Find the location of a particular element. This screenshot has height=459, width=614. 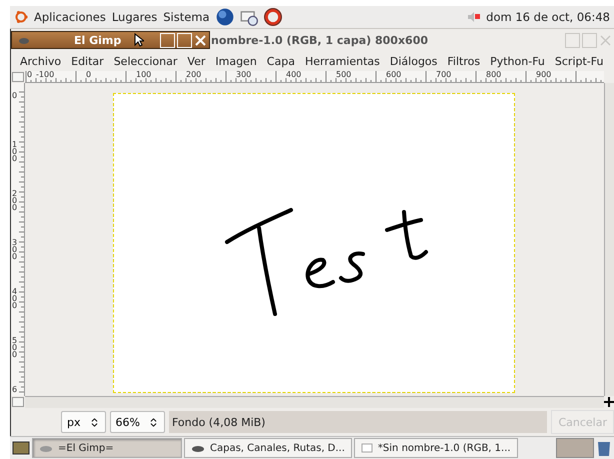

ruler-label: 700 is located at coordinates (444, 75).